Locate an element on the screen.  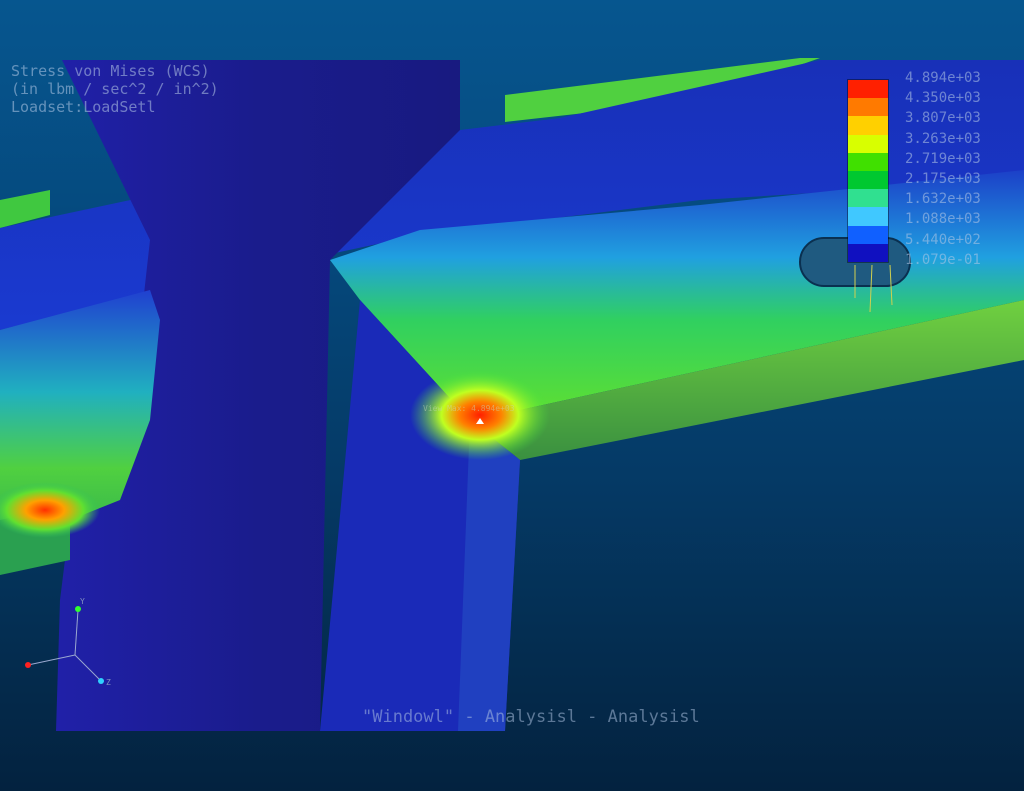
legend-label: 3.263e+03 is located at coordinates (943, 138).